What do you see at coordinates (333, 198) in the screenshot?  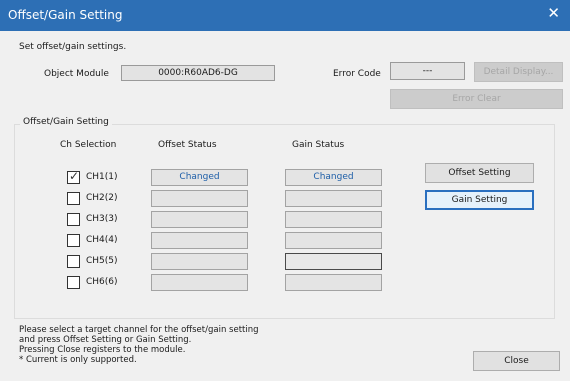 I see `ch2-gain-status` at bounding box center [333, 198].